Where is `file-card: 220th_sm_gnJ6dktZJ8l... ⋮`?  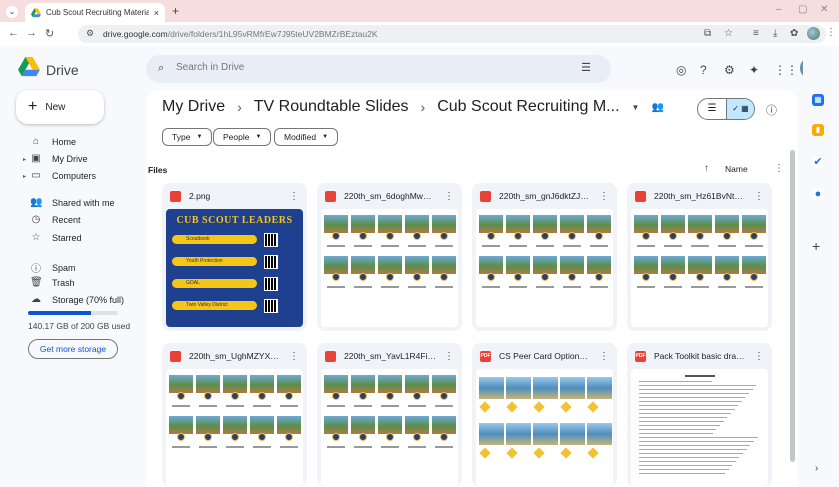
file-card: 220th_sm_gnJ6dktZJ8l... ⋮ is located at coordinates (544, 257).